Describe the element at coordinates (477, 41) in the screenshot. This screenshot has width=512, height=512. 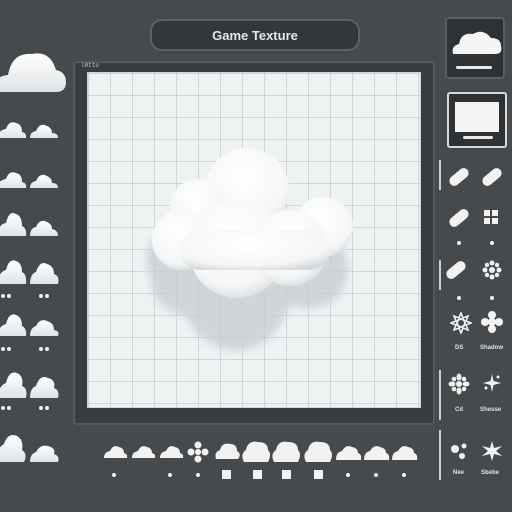
I see `thumbnail-cloud-icon` at that location.